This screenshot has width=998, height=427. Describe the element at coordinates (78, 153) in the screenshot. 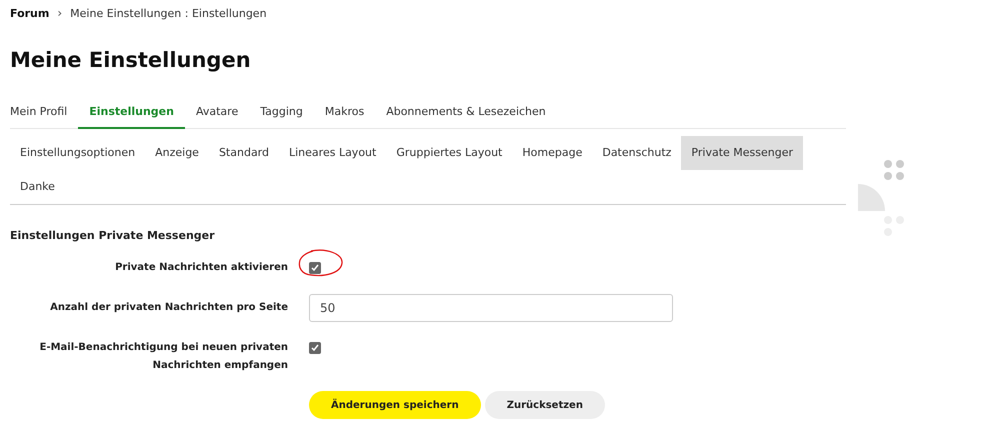

I see `subtab: Einstellungsoptionen` at that location.